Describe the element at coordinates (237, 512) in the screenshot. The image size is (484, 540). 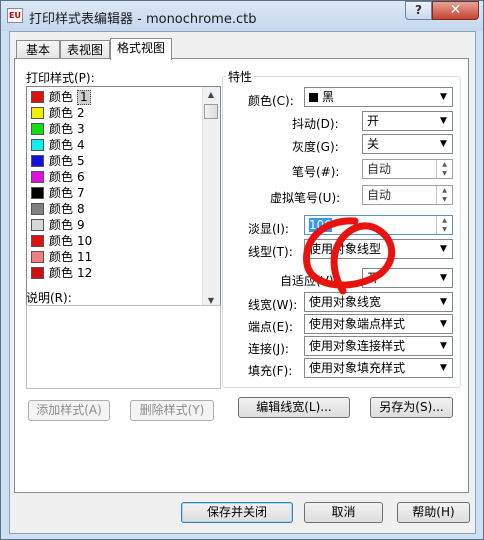
I see `save-and-close-button: 保存并关闭` at that location.